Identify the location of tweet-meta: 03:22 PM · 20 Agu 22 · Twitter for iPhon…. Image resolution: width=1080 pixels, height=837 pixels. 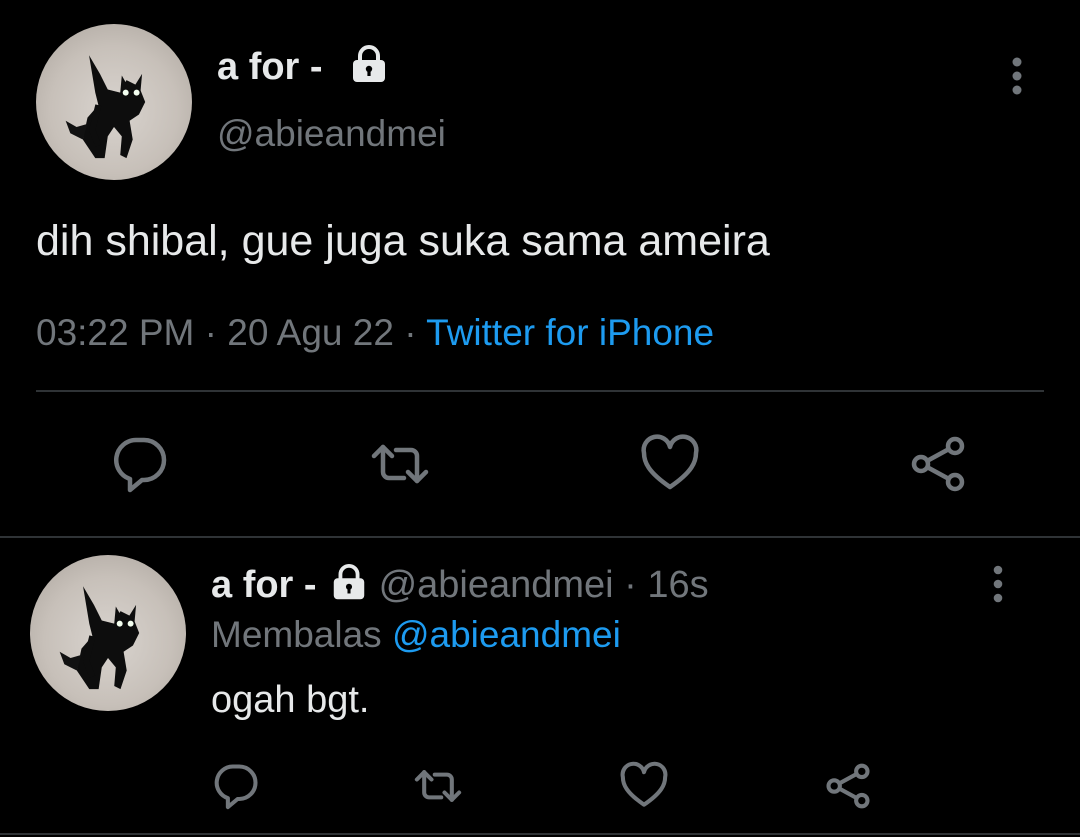
(375, 333).